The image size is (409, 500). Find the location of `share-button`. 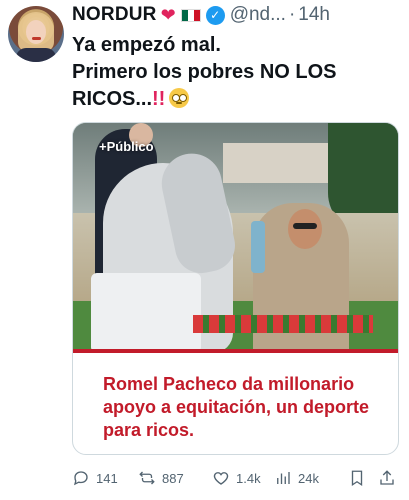

share-button is located at coordinates (390, 478).